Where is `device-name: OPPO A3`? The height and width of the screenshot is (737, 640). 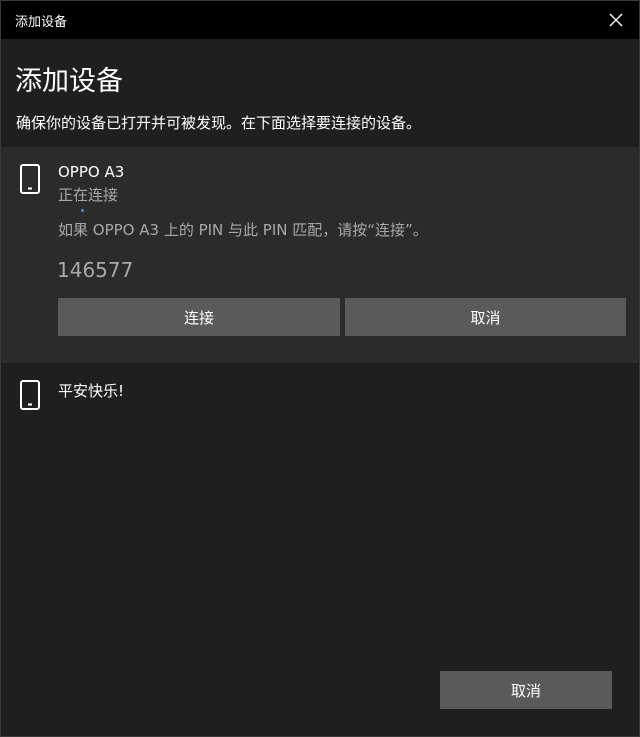
device-name: OPPO A3 is located at coordinates (91, 172).